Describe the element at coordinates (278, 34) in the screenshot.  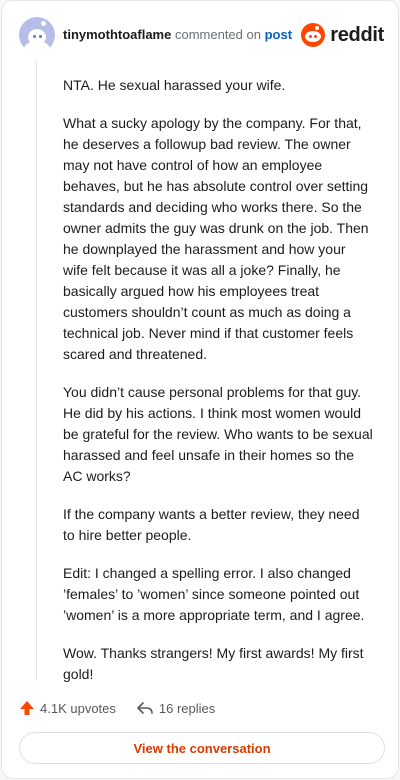
I see `post-link: post` at that location.